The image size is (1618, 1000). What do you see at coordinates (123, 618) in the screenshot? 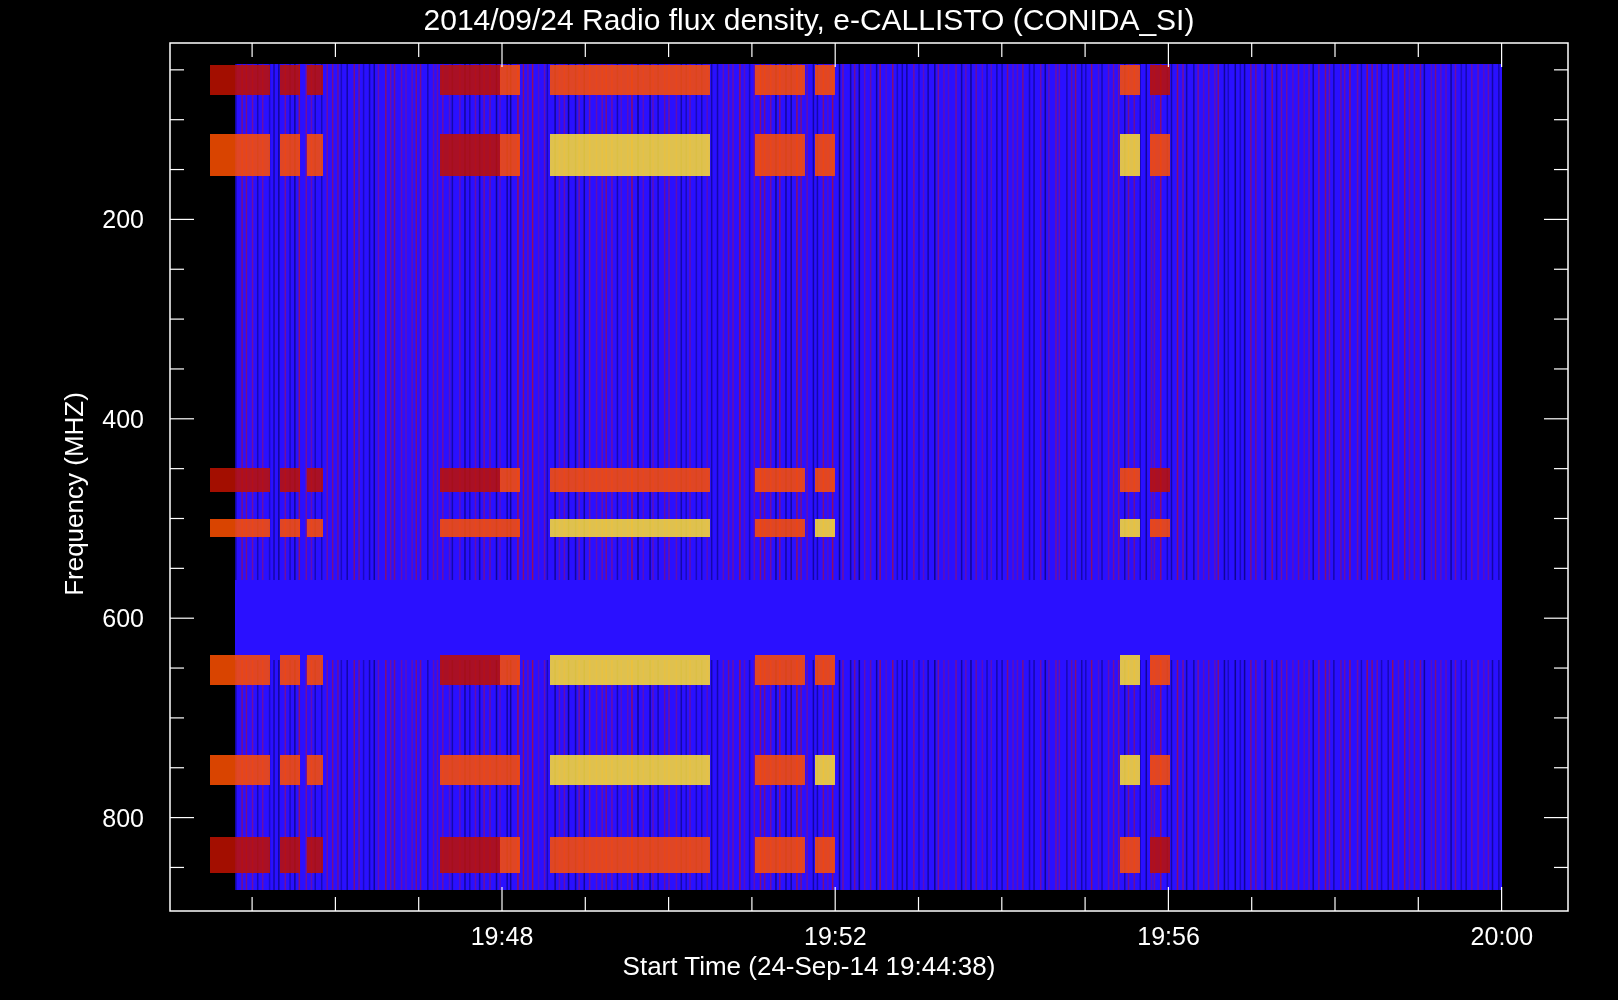
I see `axis-tick-label: 600` at bounding box center [123, 618].